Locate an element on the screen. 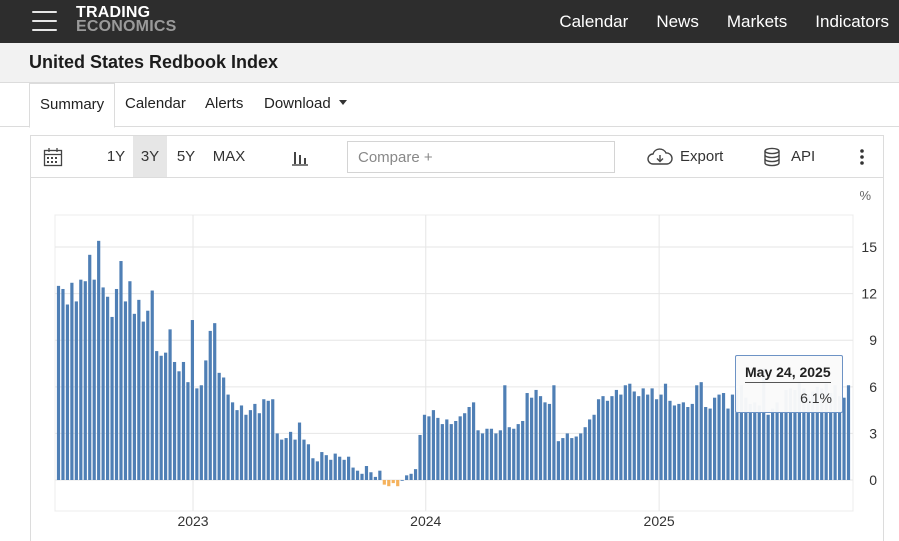  top-nav-links: Calendar News Markets Indicators is located at coordinates (710, 21).